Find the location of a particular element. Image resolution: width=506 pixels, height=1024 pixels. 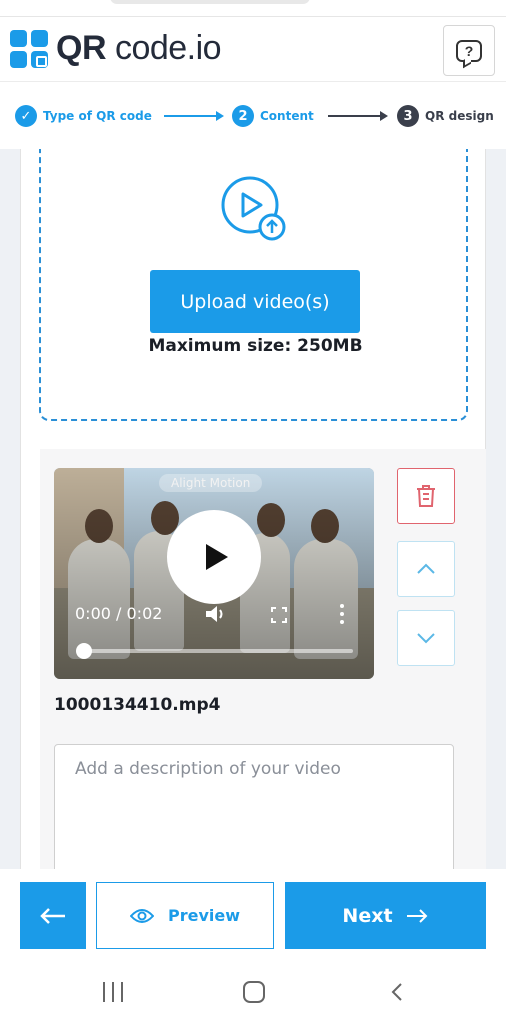

progress-stepper: ✓ Type of QR code 2 Content 3 QR design is located at coordinates (253, 116).